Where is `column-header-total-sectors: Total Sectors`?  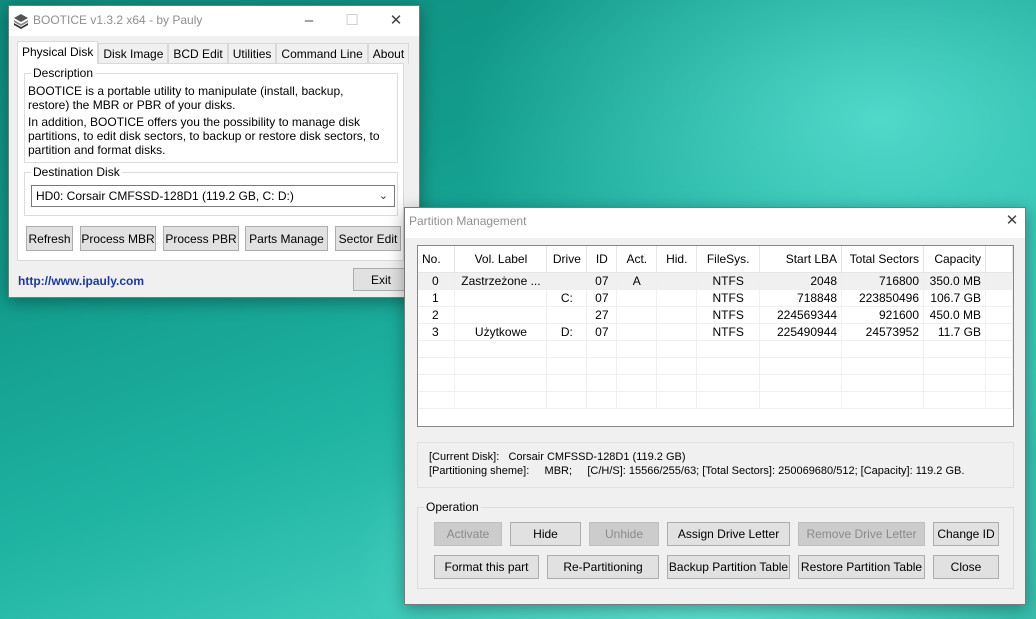
column-header-total-sectors: Total Sectors is located at coordinates (883, 259).